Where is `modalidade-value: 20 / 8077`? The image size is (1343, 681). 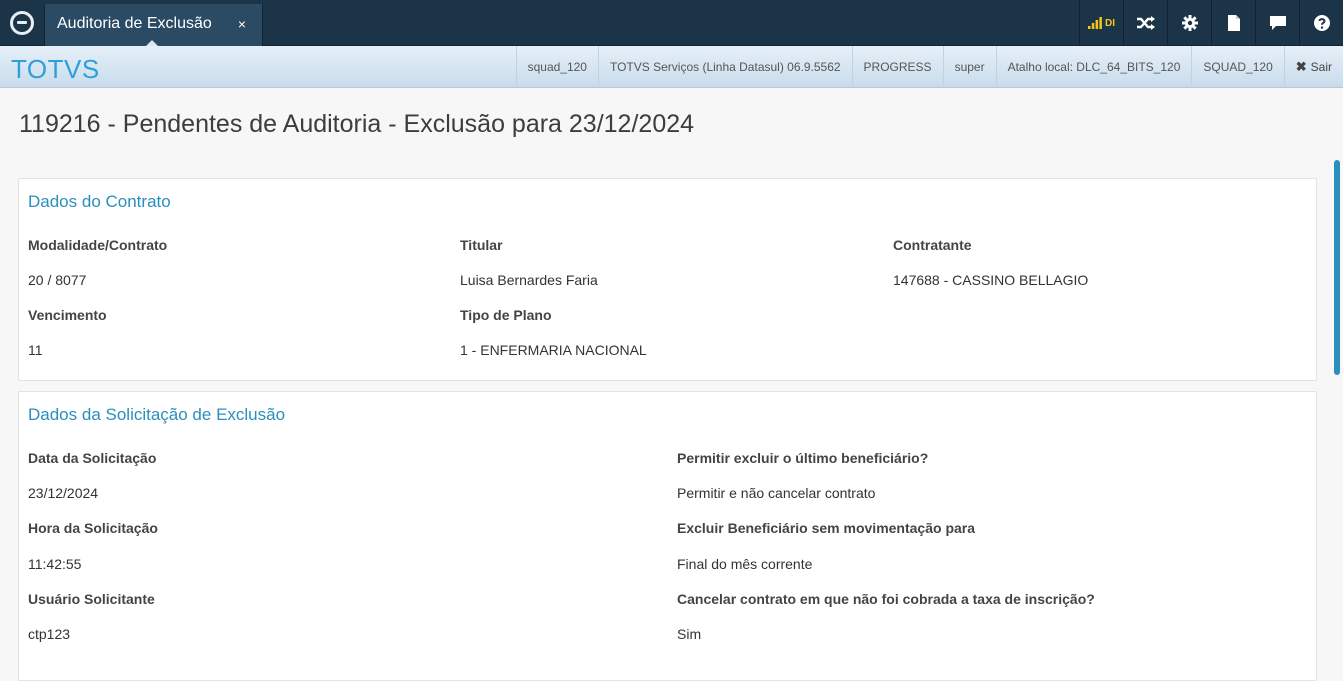
modalidade-value: 20 / 8077 is located at coordinates (57, 280).